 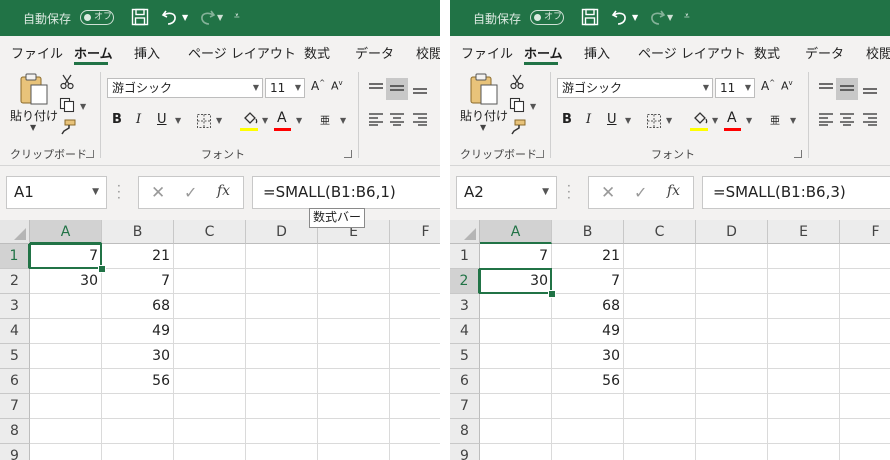 What do you see at coordinates (67, 82) in the screenshot?
I see `cut-icon` at bounding box center [67, 82].